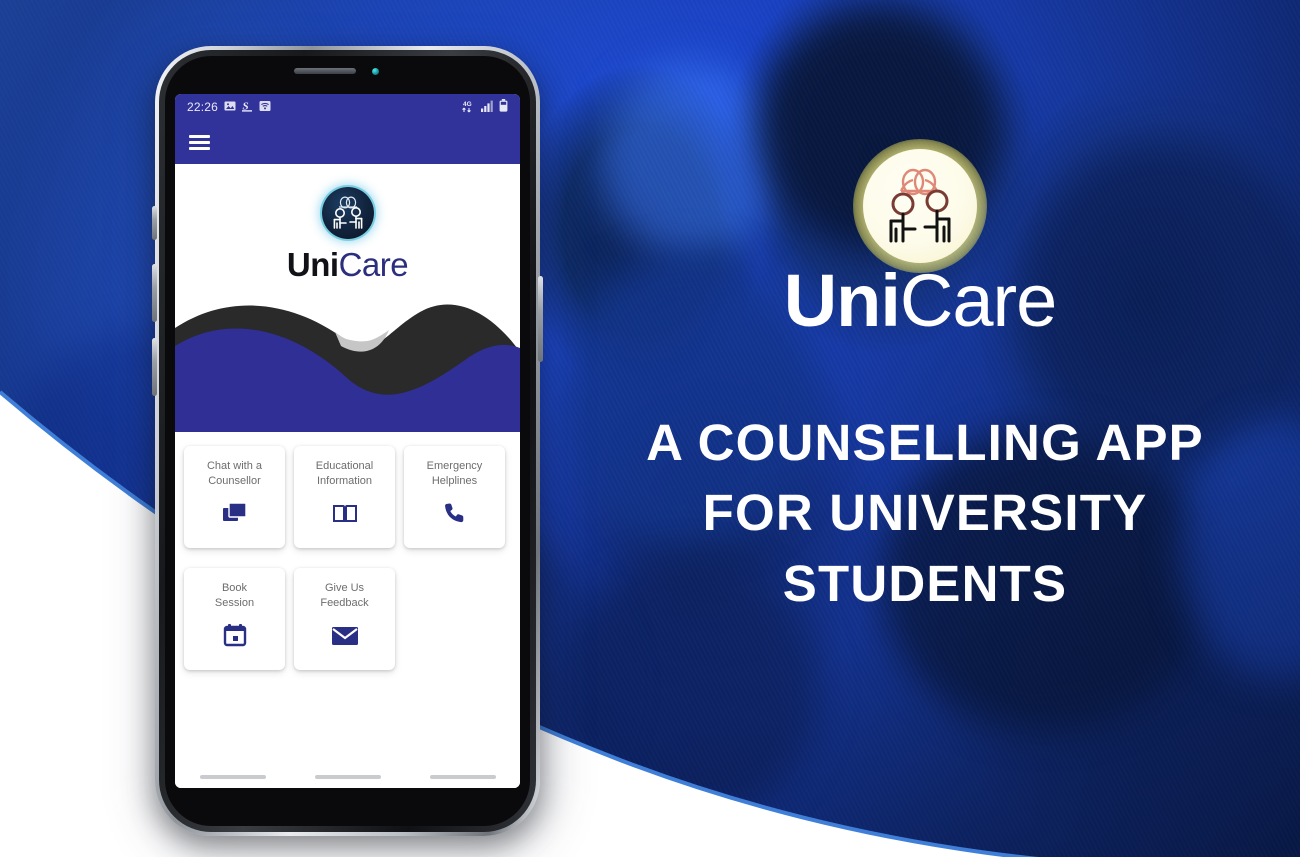 Image resolution: width=1300 pixels, height=857 pixels. I want to click on card-row: Book Session Give Us Feedback, so click(347, 619).